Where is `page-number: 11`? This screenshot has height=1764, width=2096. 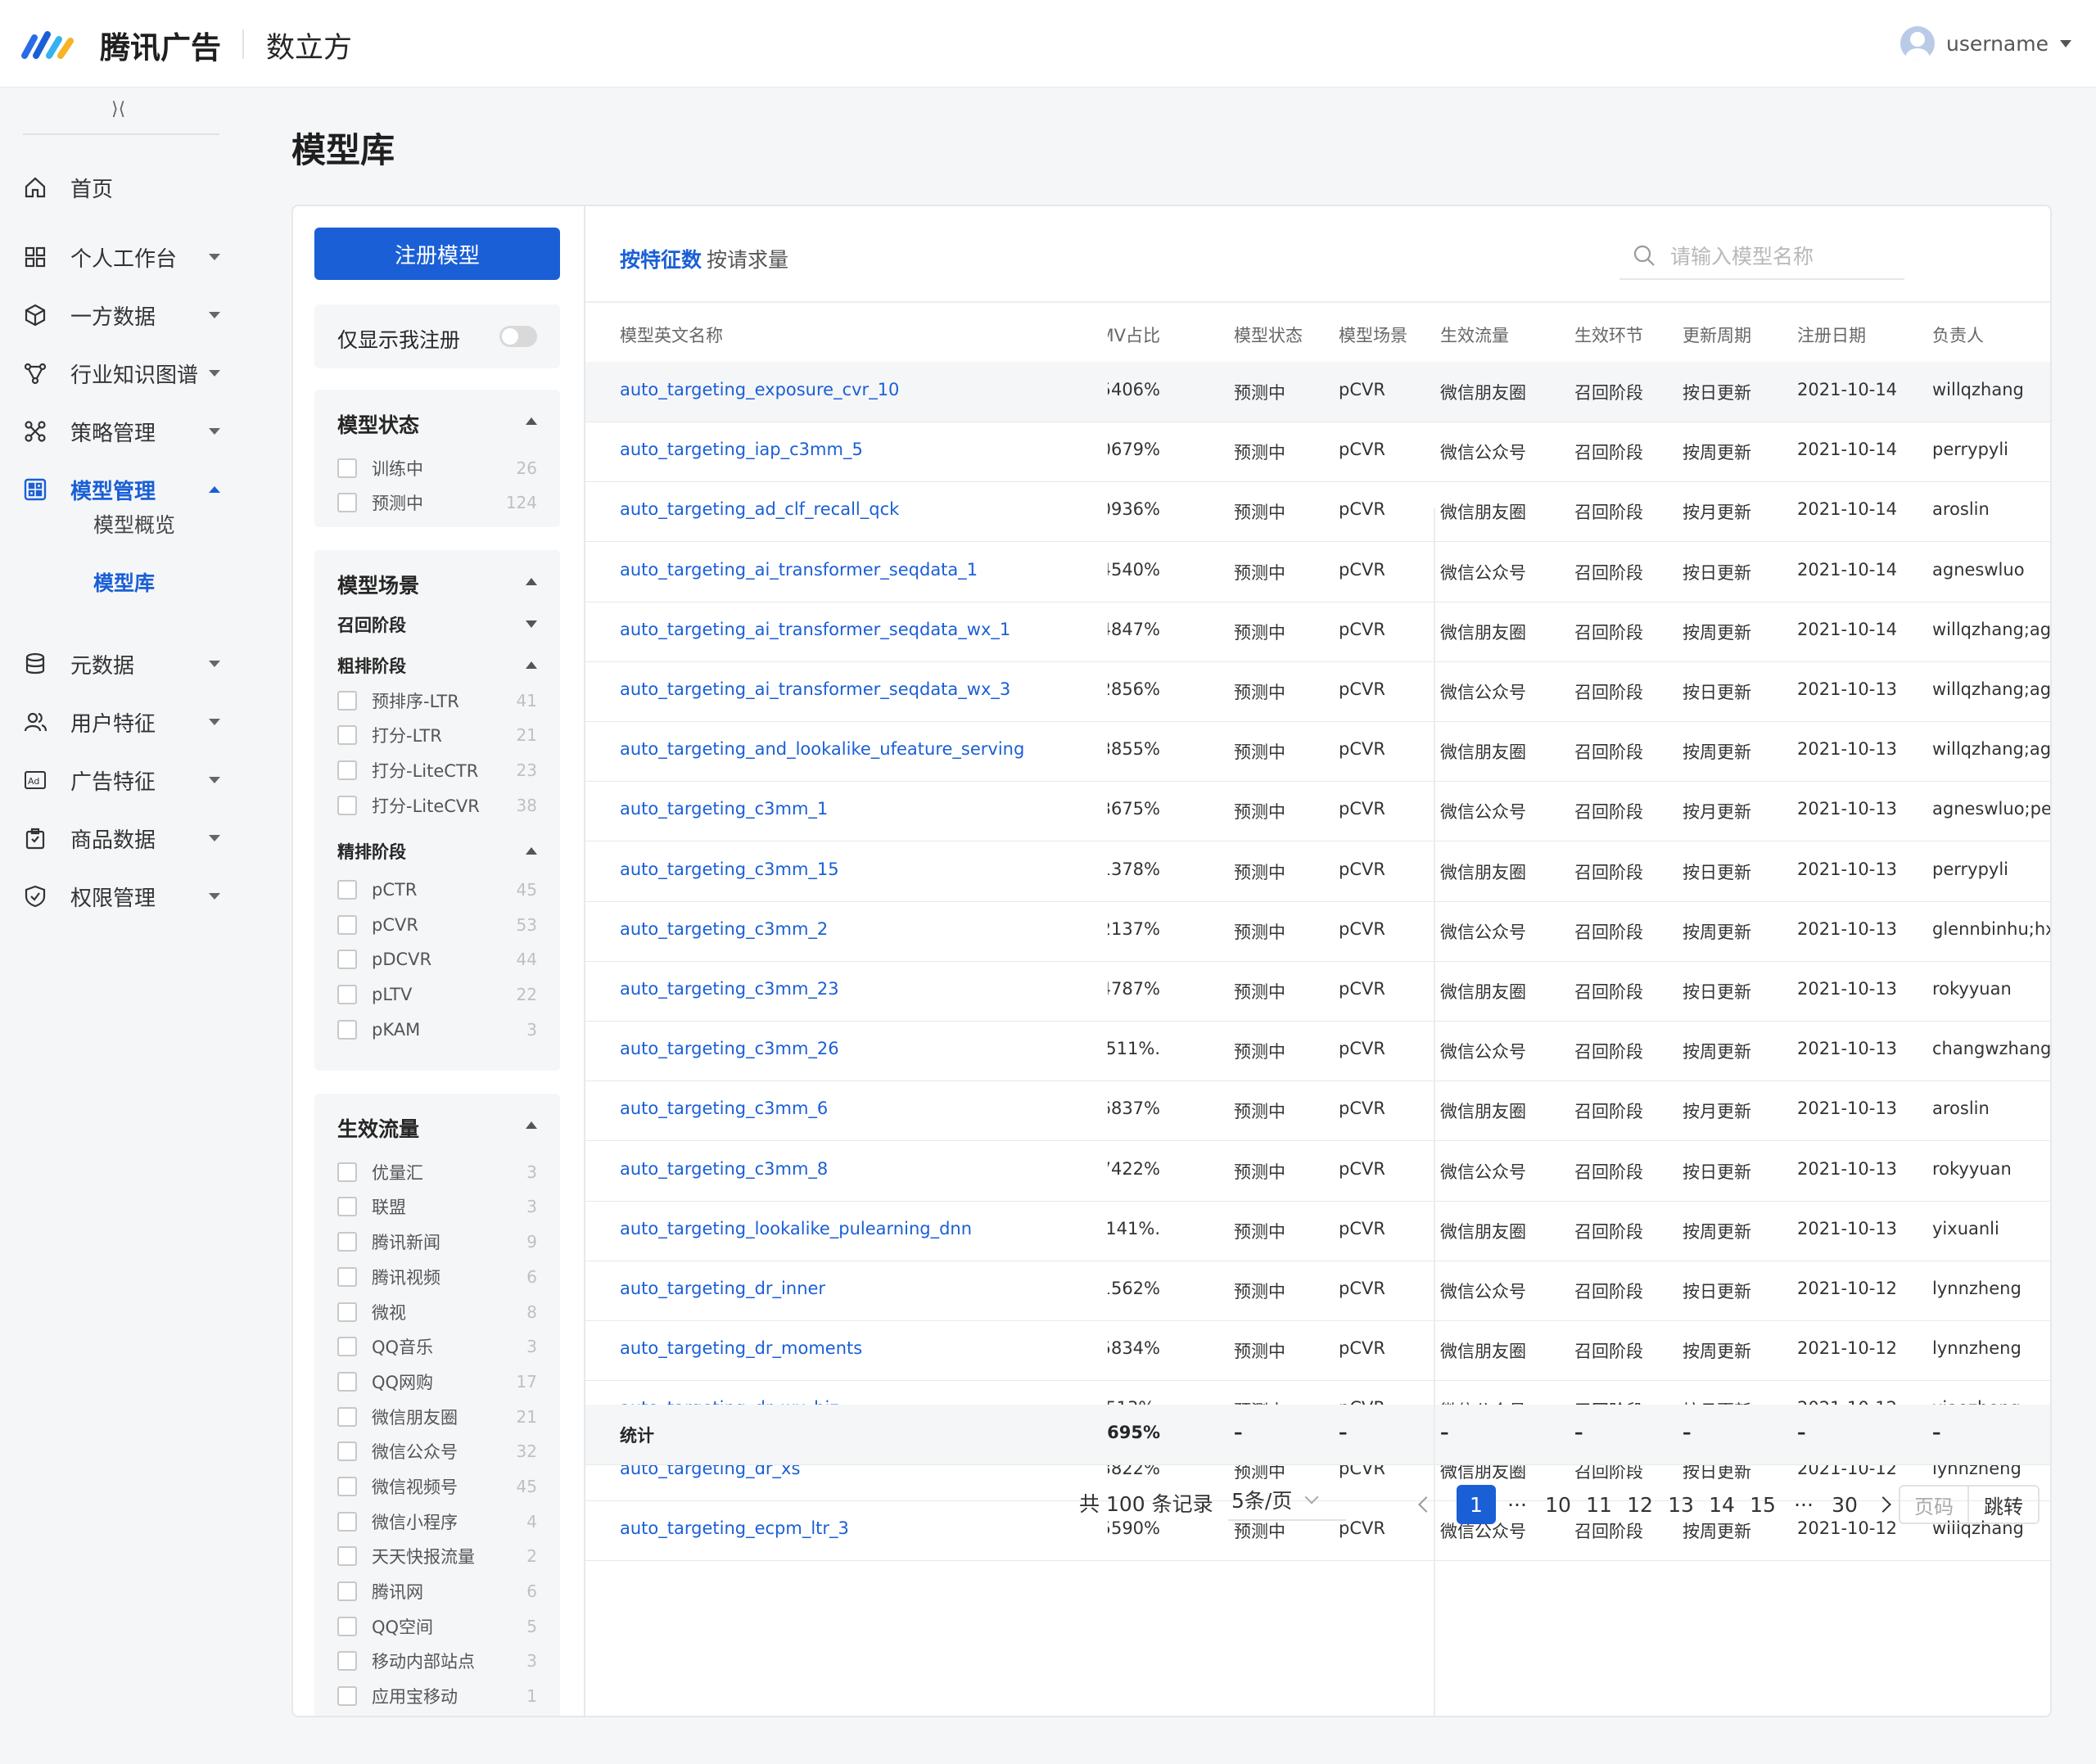
page-number: 11 is located at coordinates (1599, 1505).